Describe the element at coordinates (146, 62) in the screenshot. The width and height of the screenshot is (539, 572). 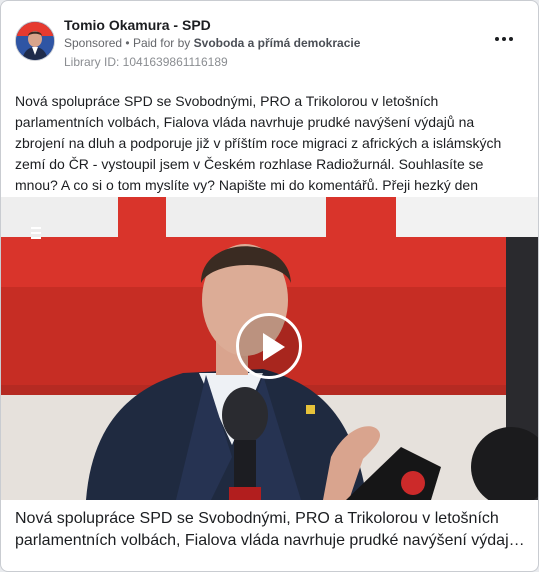
I see `library-id: Library ID: 1041639861116189` at that location.